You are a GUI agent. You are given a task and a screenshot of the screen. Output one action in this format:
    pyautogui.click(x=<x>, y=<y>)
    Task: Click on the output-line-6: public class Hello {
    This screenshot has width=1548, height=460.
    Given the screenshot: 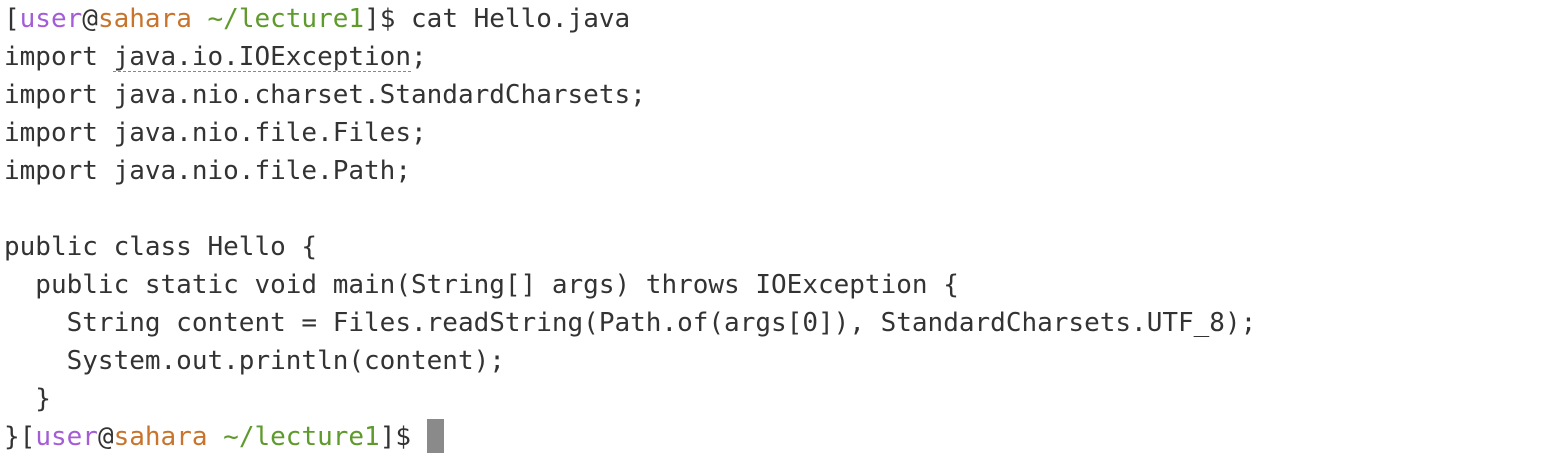 What is the action you would take?
    pyautogui.click(x=161, y=247)
    